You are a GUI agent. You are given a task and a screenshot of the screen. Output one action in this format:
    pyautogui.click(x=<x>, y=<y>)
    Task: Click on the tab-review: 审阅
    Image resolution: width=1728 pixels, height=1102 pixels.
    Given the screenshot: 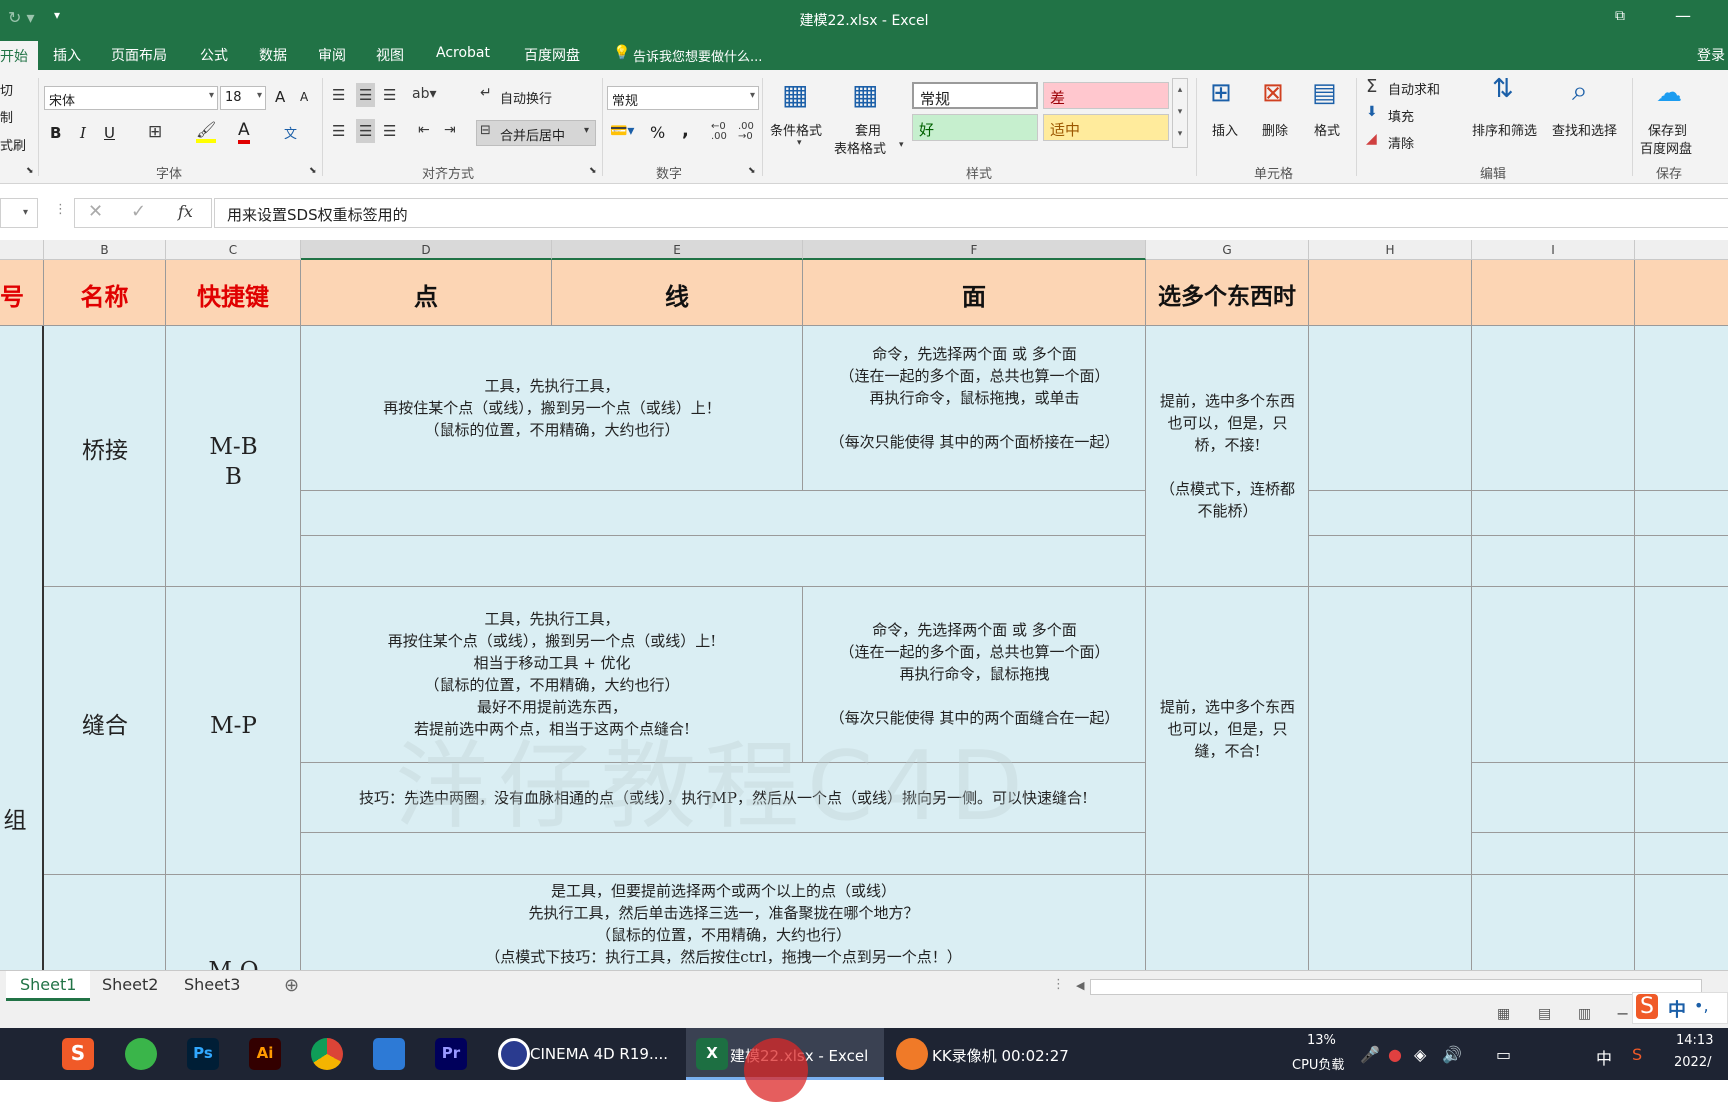 What is the action you would take?
    pyautogui.click(x=332, y=55)
    